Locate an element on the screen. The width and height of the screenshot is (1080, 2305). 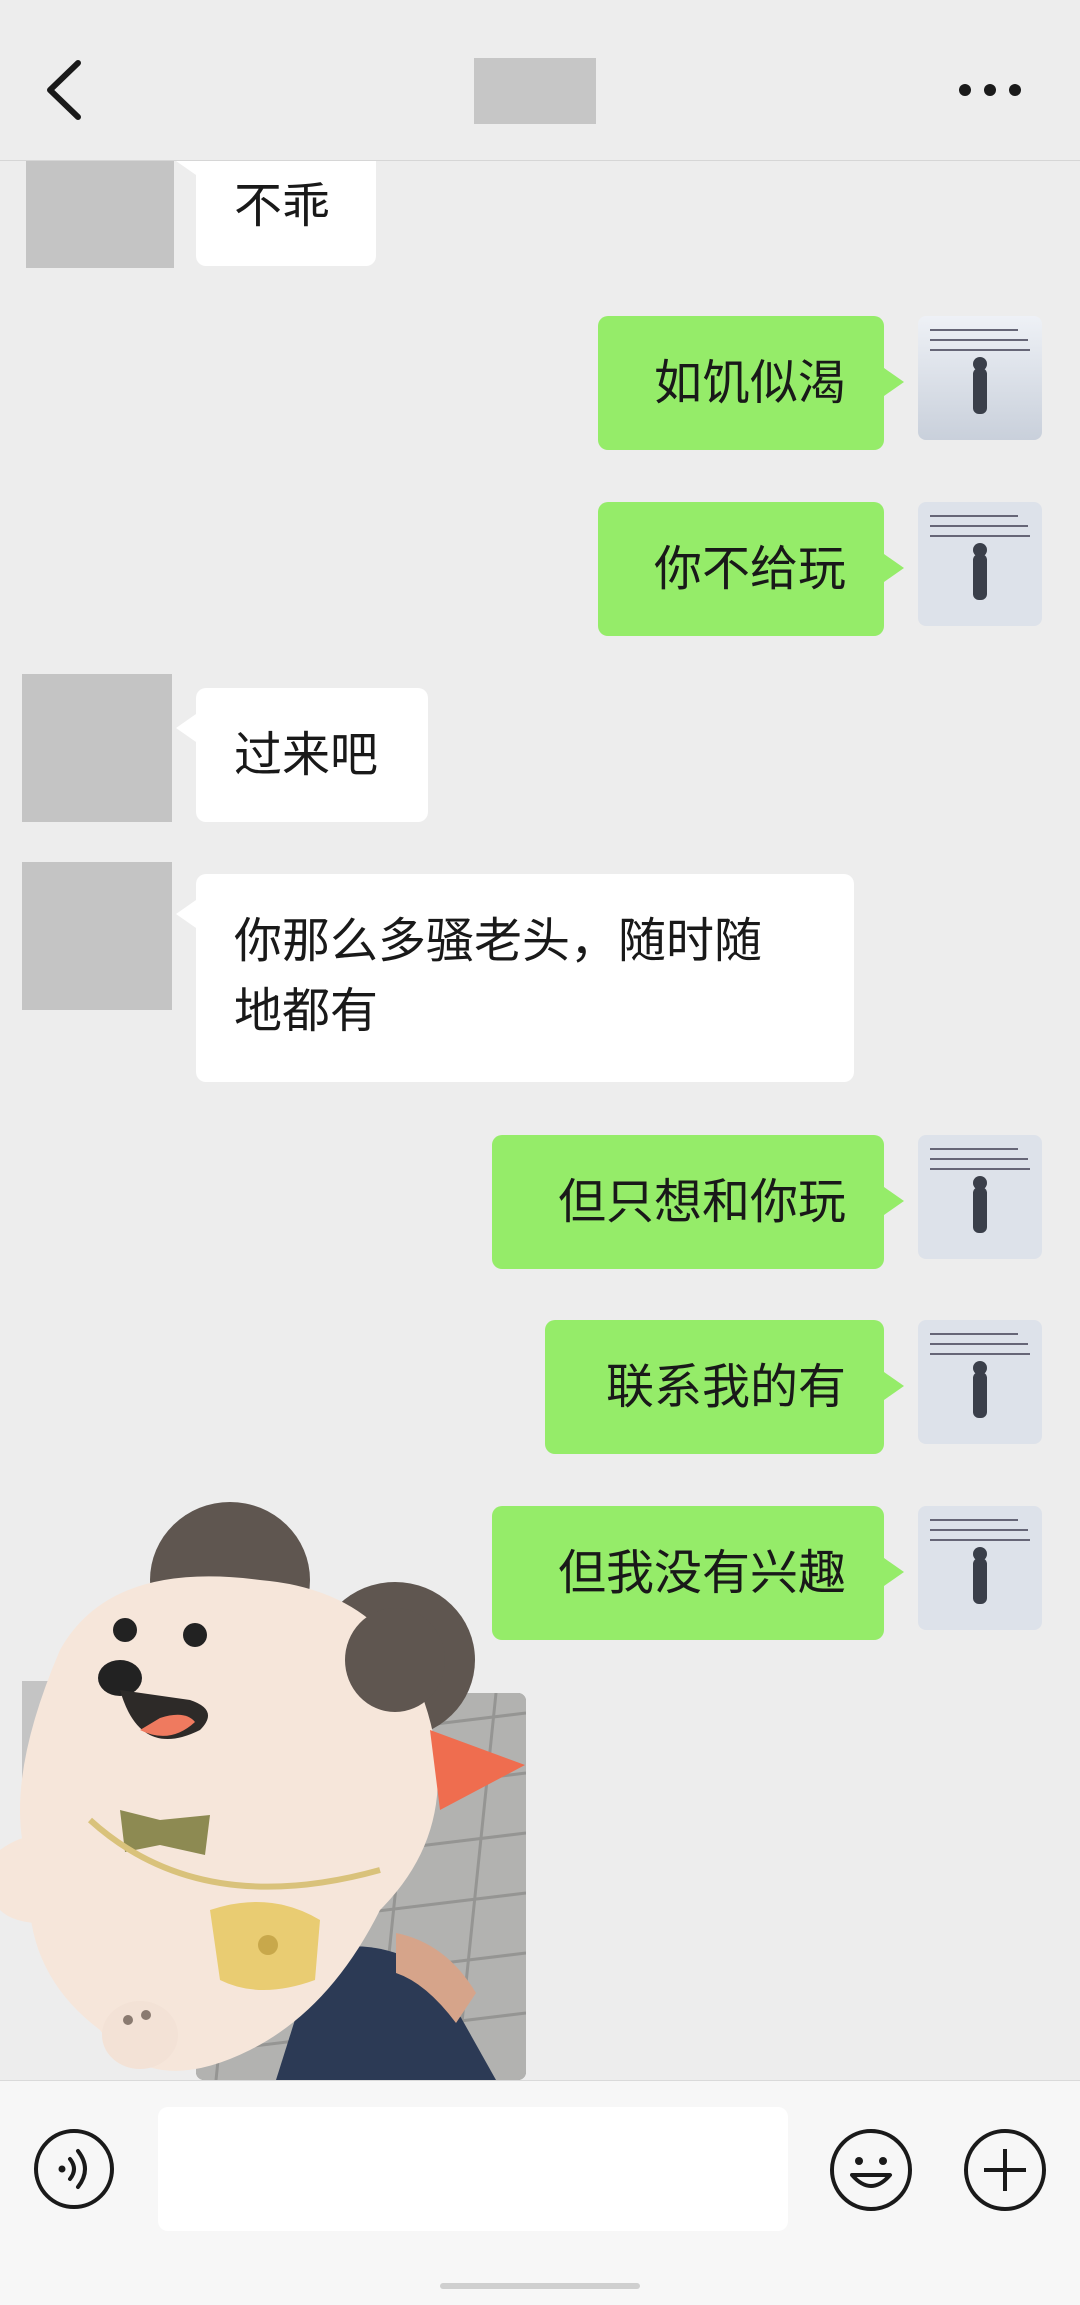
message-text: 不乖 is located at coordinates (282, 206).